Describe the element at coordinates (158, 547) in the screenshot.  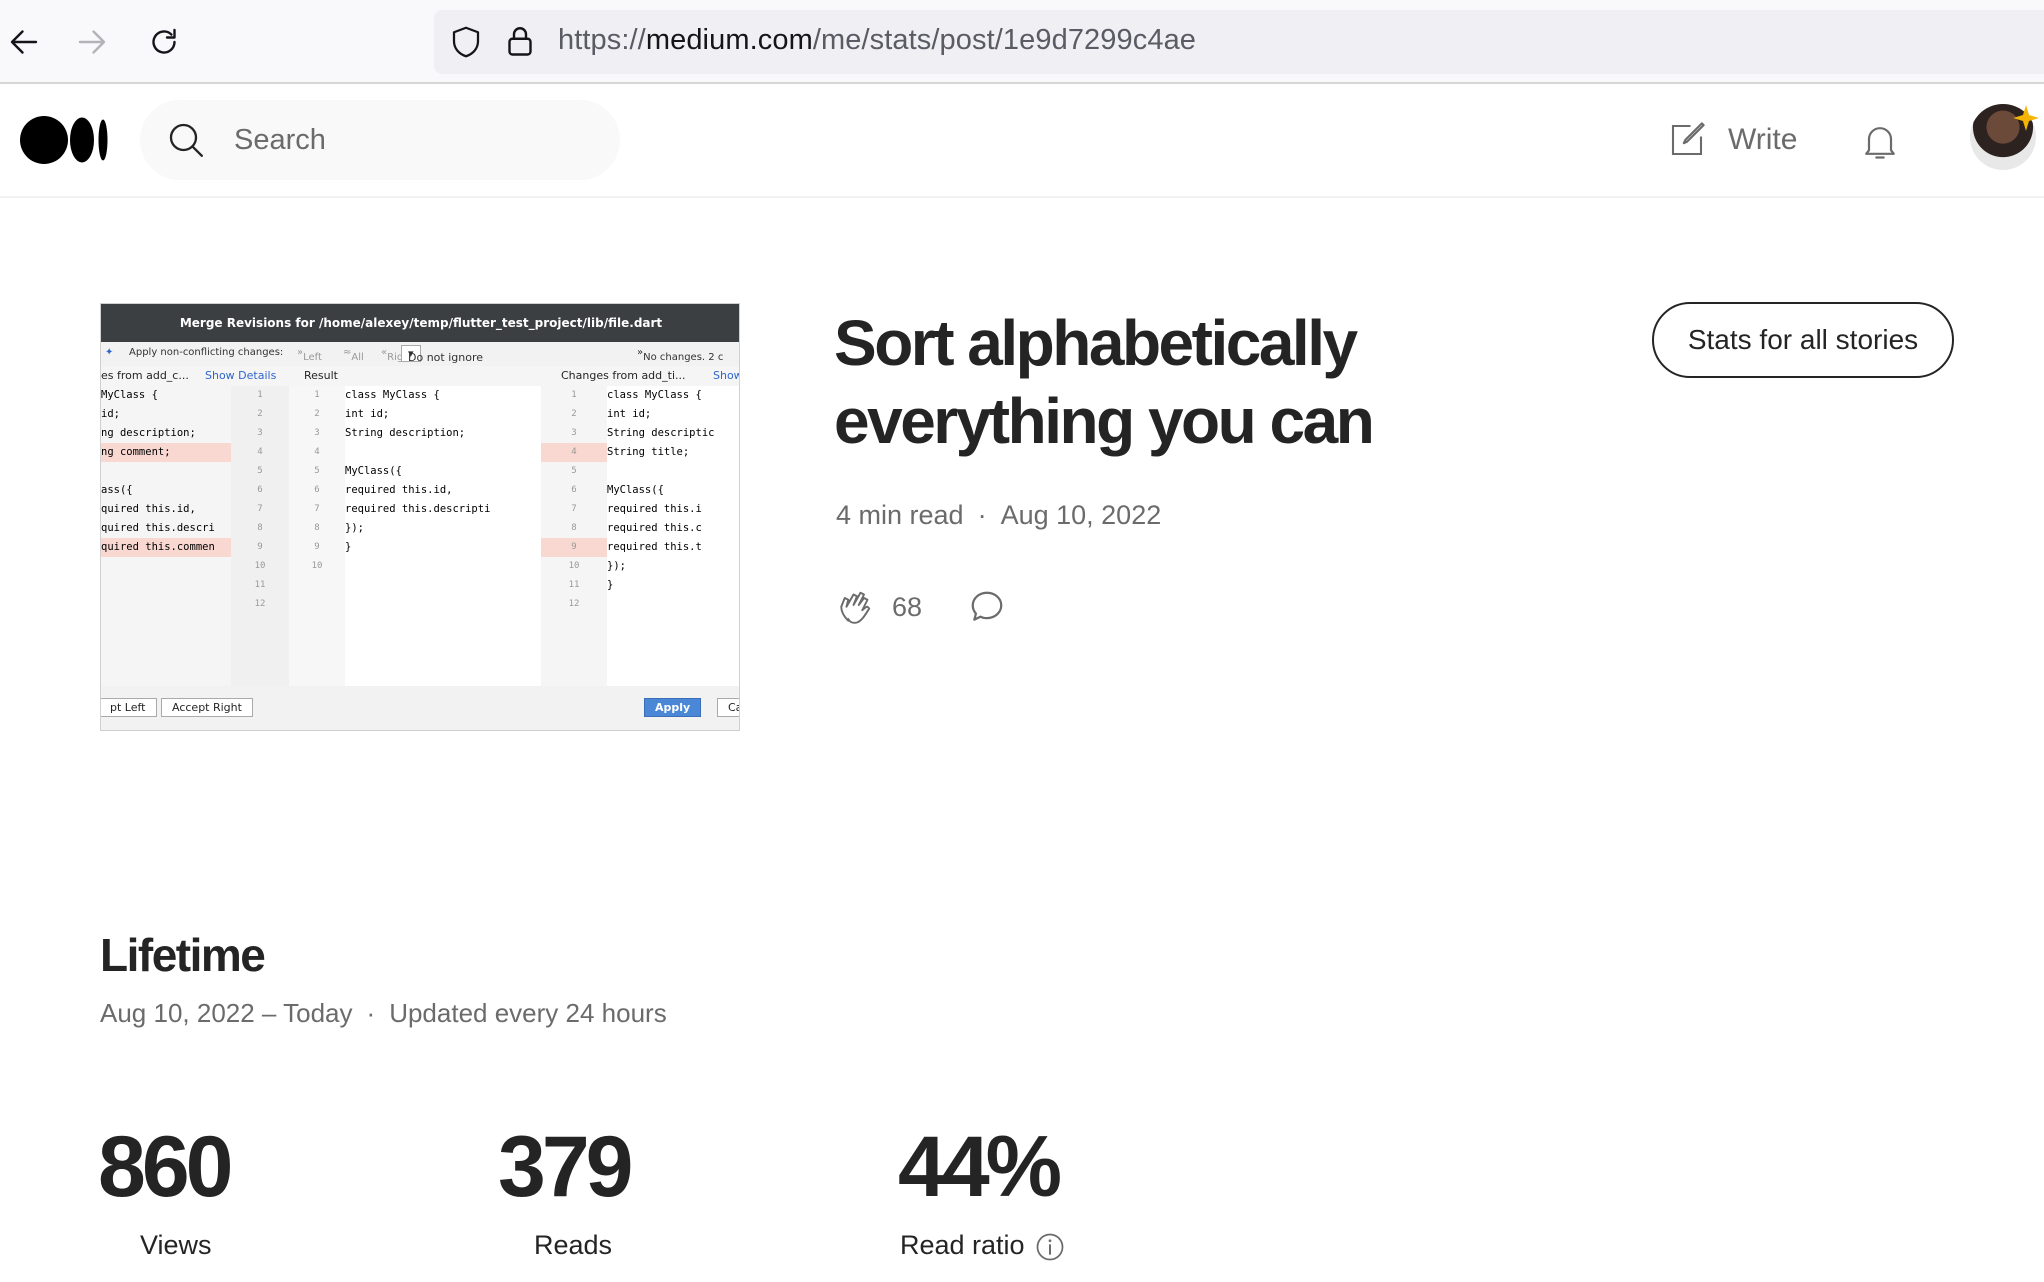
I see `code-line: quired this.commen` at that location.